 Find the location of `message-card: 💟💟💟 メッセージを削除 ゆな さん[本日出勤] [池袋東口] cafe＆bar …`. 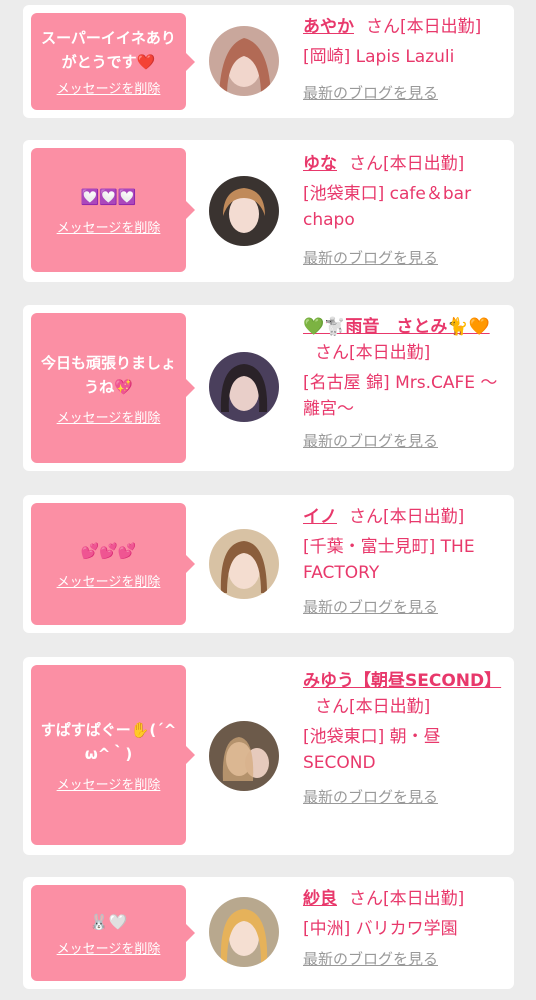

message-card: 💟💟💟 メッセージを削除 ゆな さん[本日出勤] [池袋東口] cafe＆bar … is located at coordinates (268, 211).